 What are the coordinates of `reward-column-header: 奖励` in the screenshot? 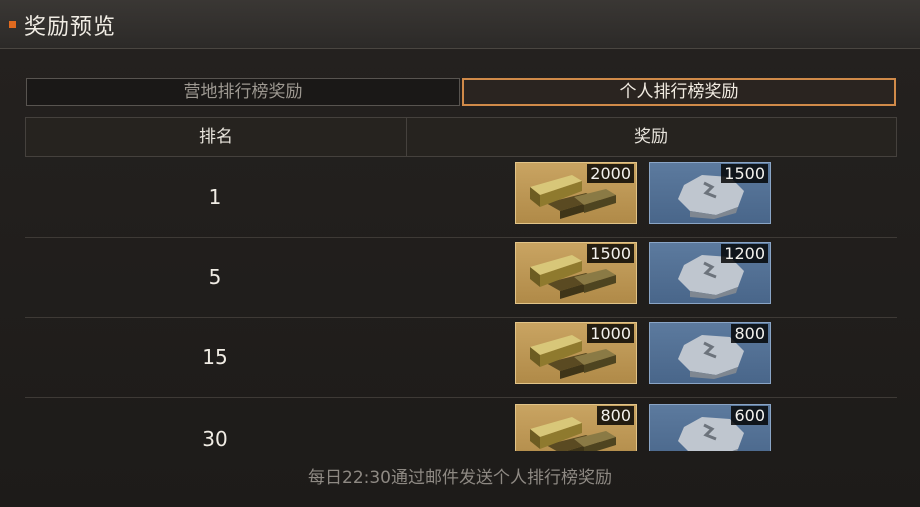 It's located at (651, 137).